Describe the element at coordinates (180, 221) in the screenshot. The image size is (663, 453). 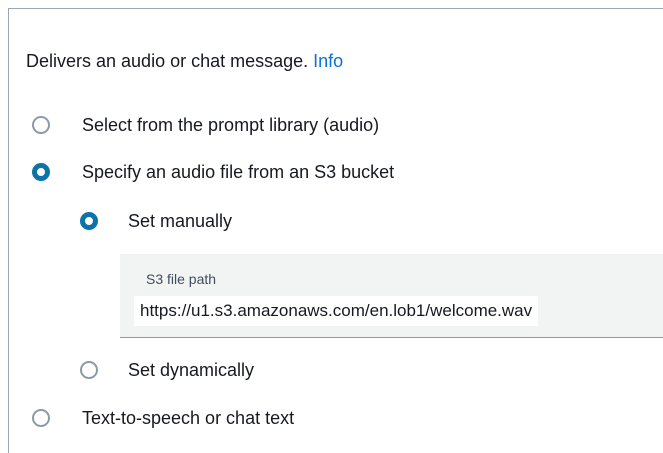
I see `radio-label-set-manually: Set manually` at that location.